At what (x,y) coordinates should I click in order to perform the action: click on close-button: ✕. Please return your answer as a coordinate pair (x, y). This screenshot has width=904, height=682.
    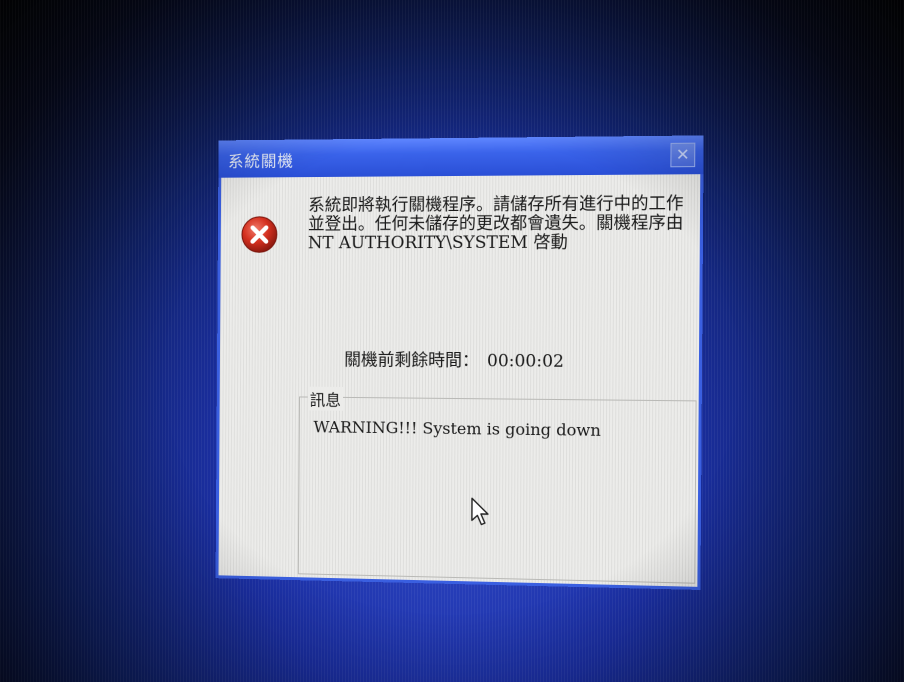
    Looking at the image, I should click on (683, 155).